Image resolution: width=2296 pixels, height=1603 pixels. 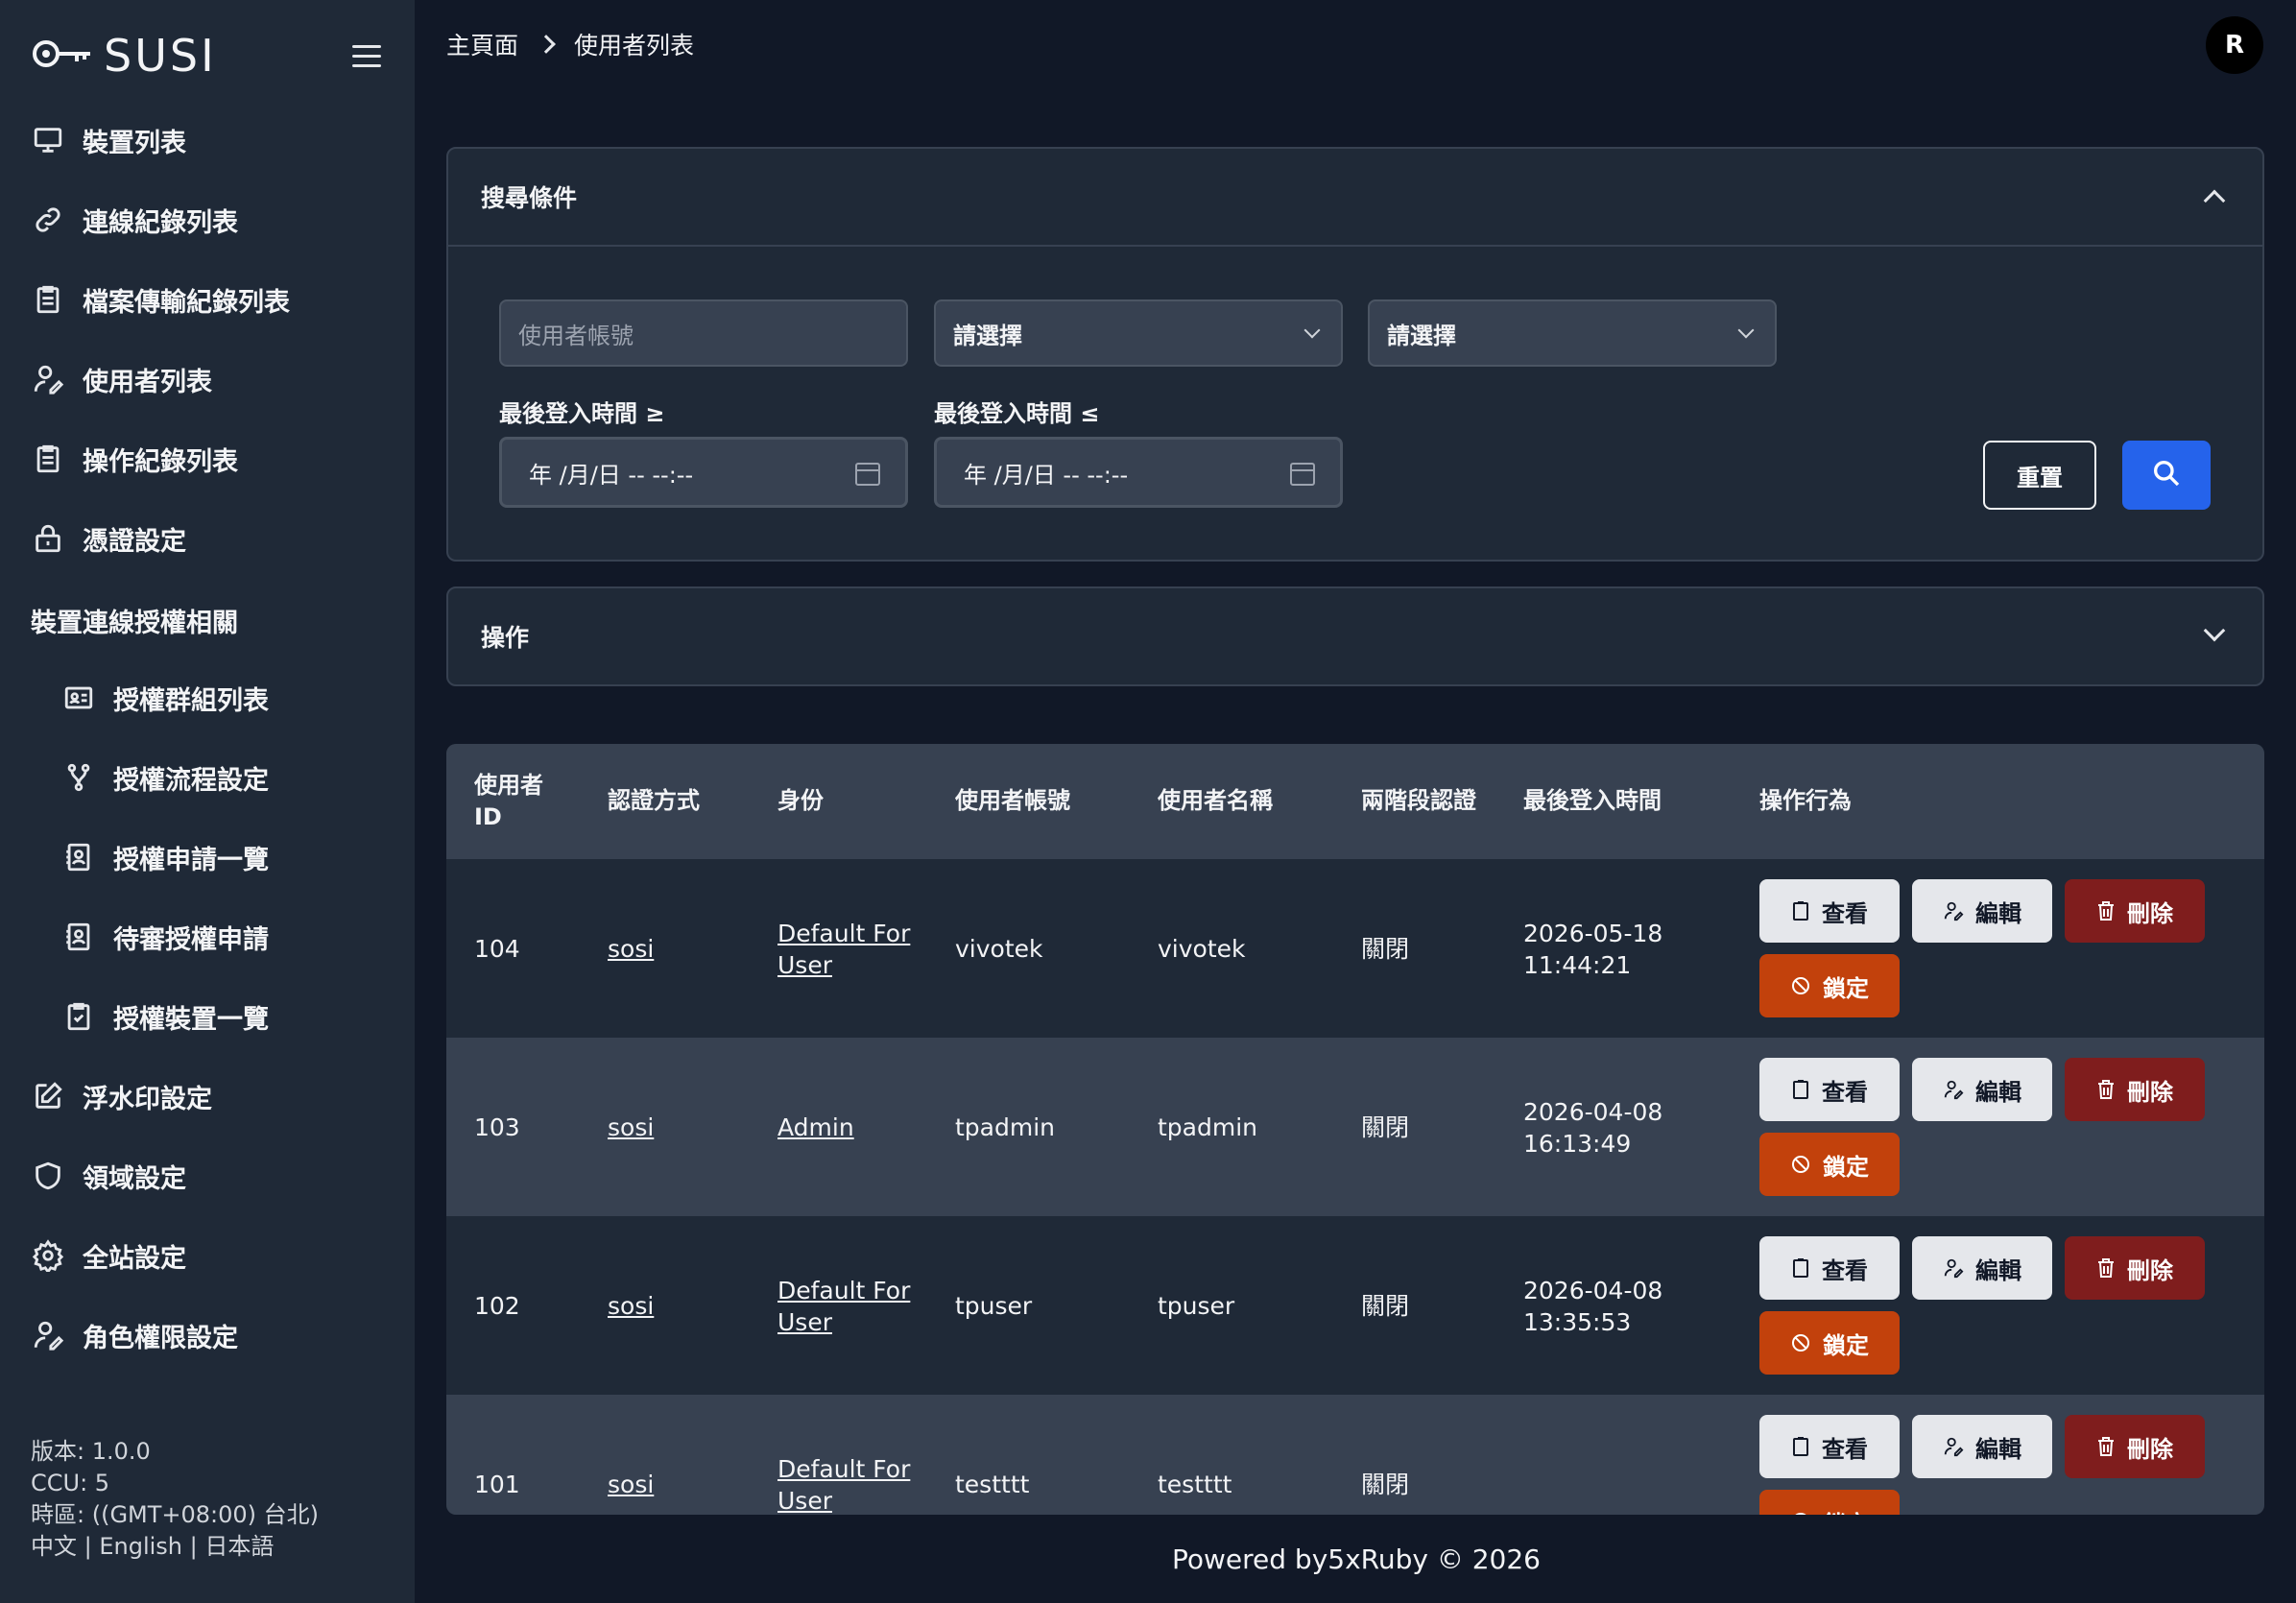 What do you see at coordinates (48, 140) in the screenshot?
I see `monitor-icon` at bounding box center [48, 140].